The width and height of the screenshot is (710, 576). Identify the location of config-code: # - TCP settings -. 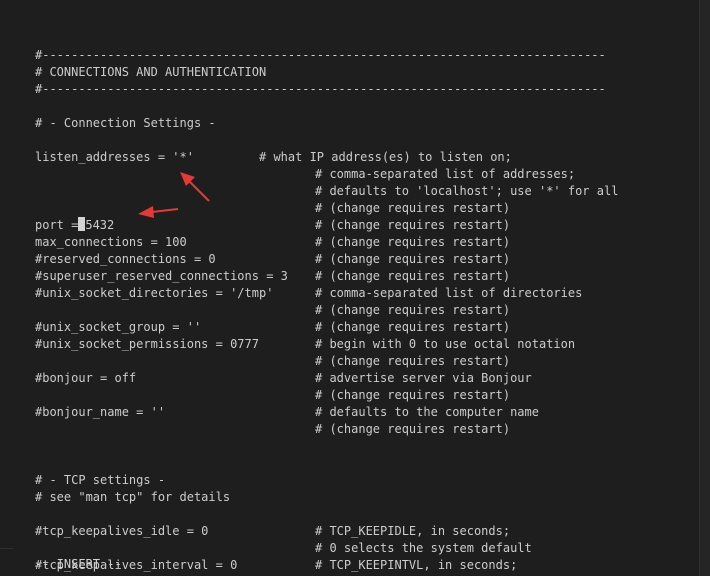
(100, 480).